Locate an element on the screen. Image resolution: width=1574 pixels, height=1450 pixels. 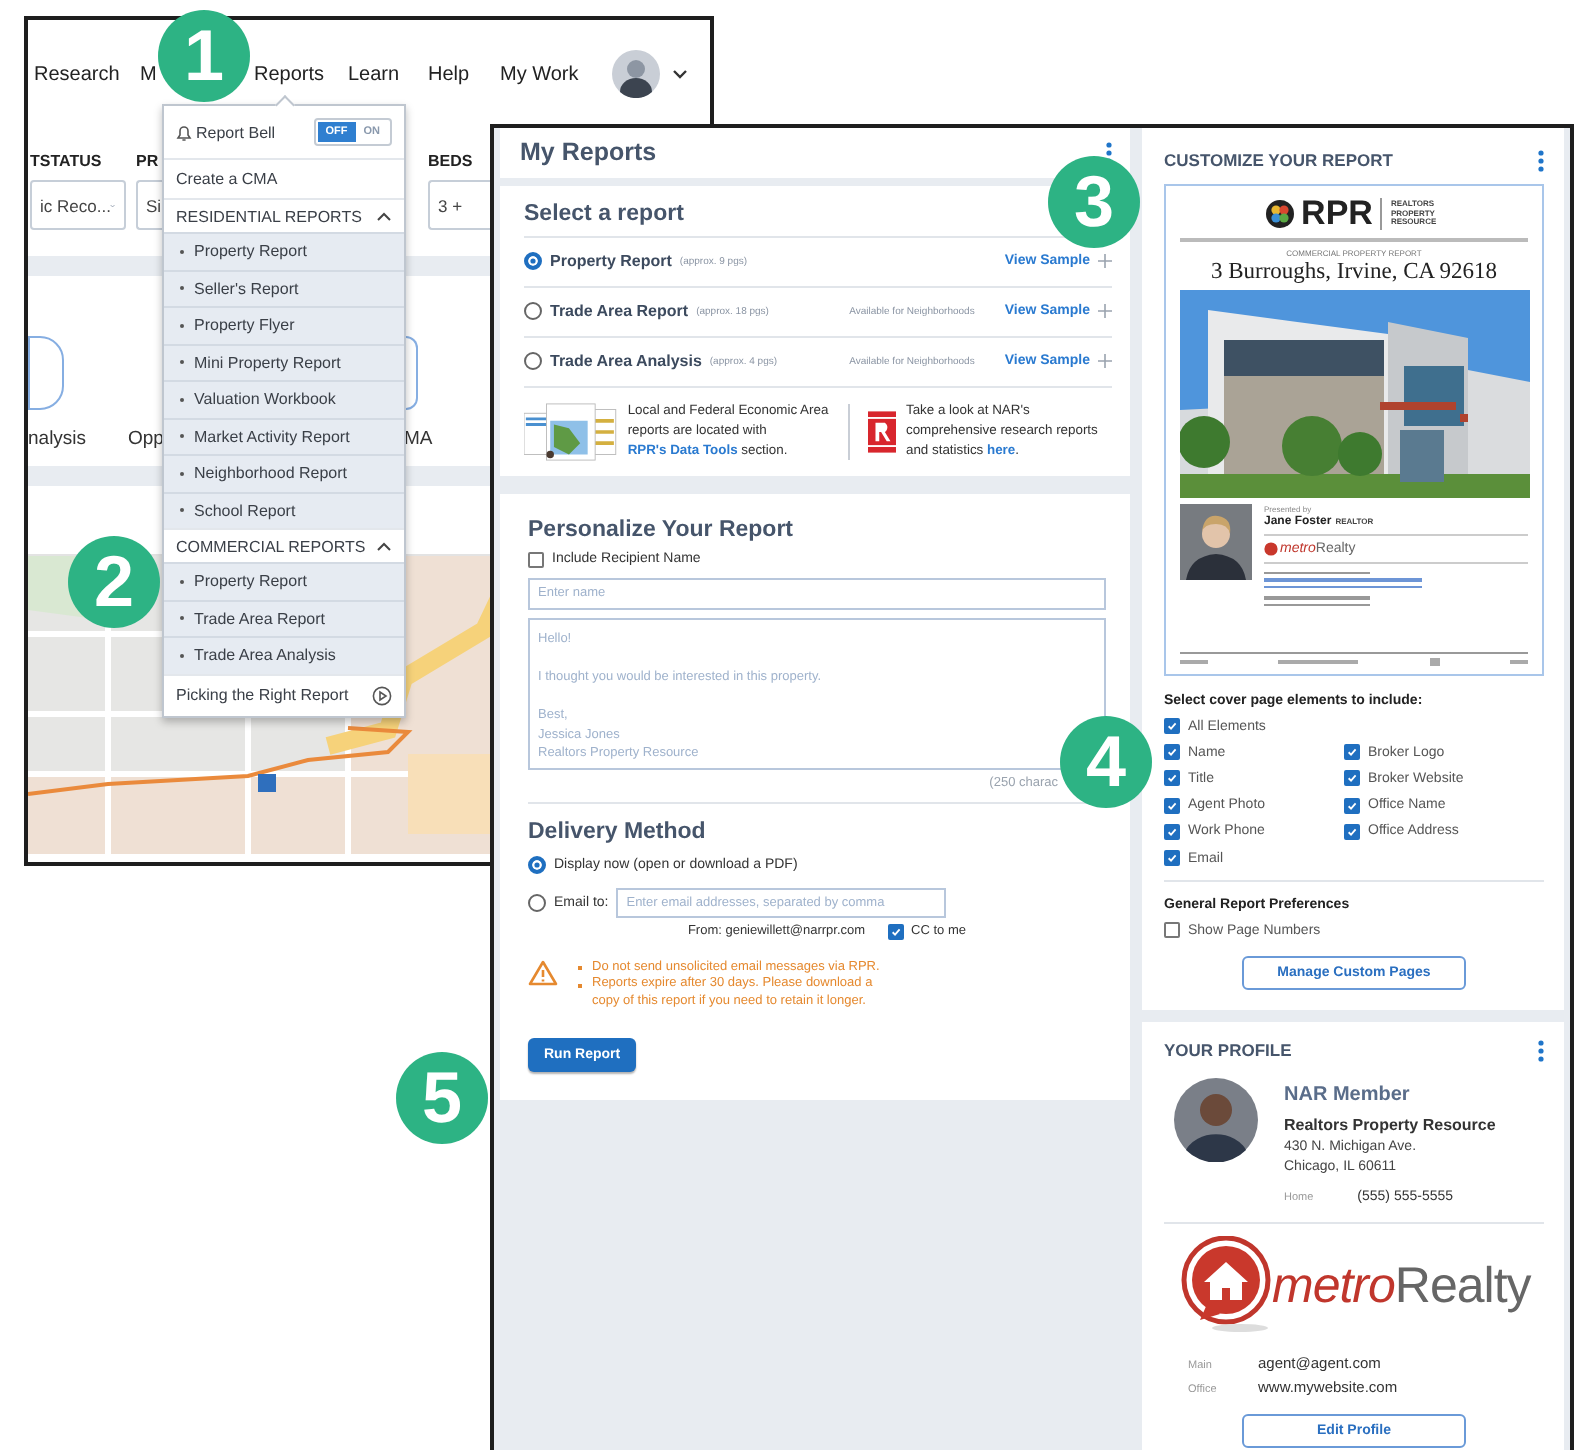
nav-link: Learn is located at coordinates (374, 74).